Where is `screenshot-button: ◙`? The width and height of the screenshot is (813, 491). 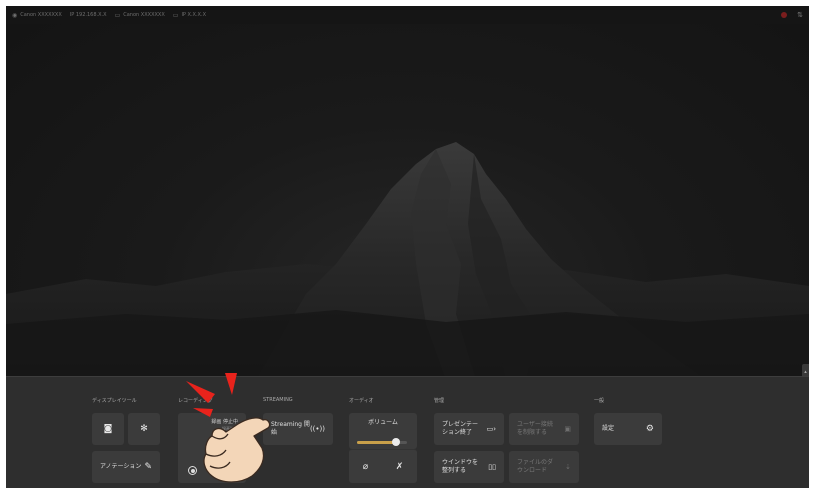
screenshot-button: ◙ is located at coordinates (108, 429).